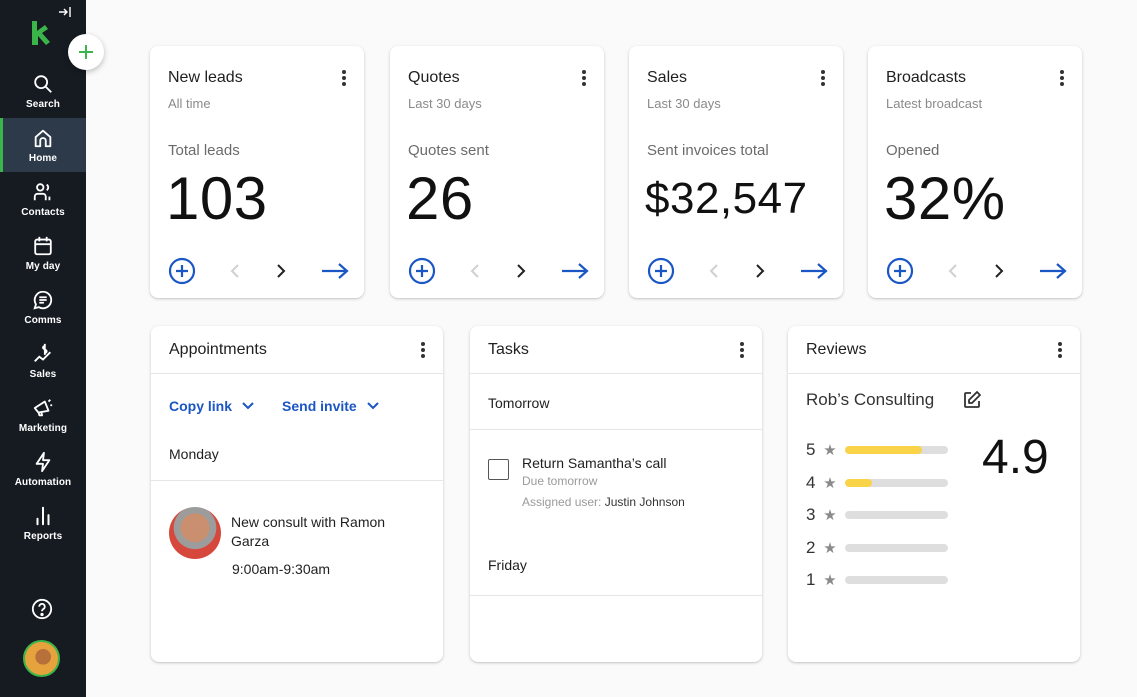  What do you see at coordinates (726, 198) in the screenshot?
I see `metric-value: $32,547` at bounding box center [726, 198].